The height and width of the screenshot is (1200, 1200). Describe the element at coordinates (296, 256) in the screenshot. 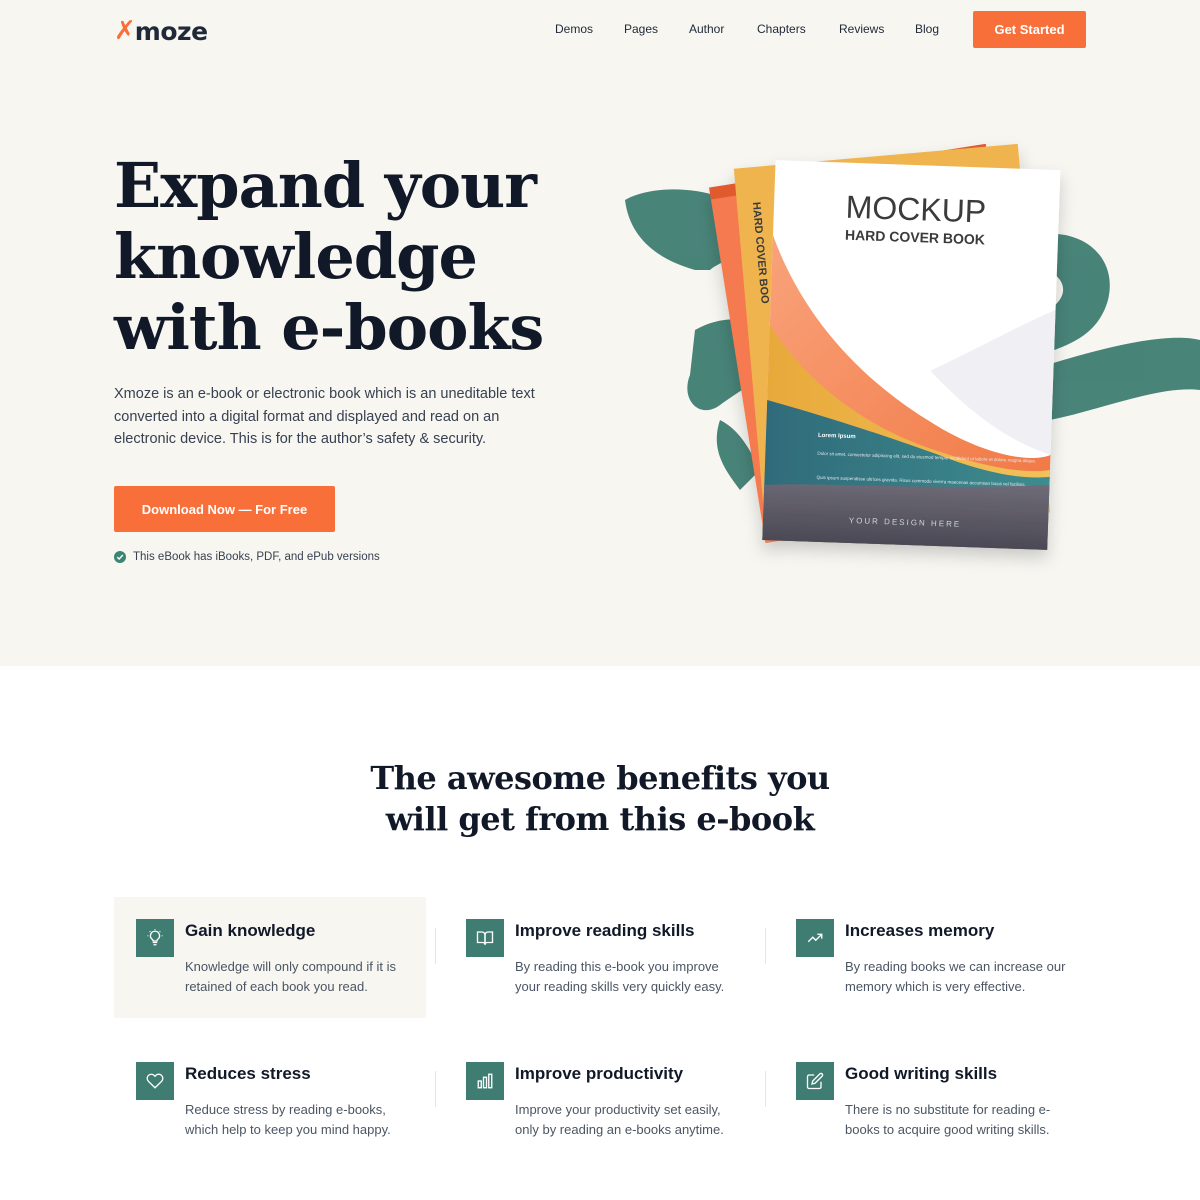

I see `hero-title-line: knowledge` at that location.